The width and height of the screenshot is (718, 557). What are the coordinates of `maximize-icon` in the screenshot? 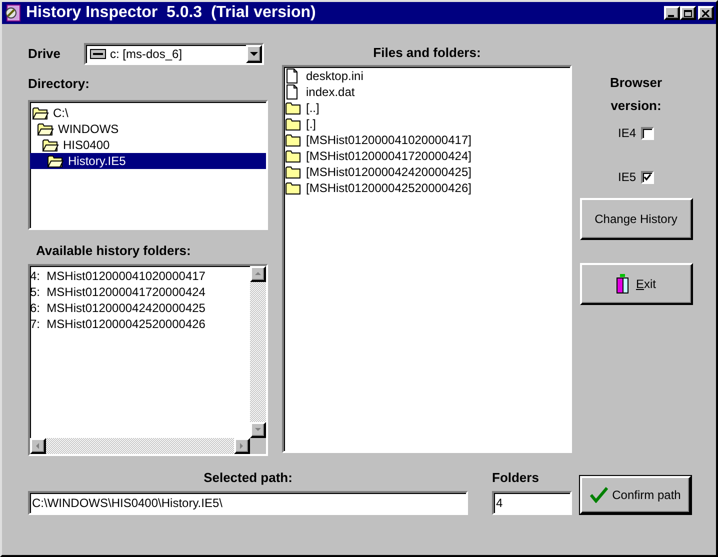 It's located at (688, 13).